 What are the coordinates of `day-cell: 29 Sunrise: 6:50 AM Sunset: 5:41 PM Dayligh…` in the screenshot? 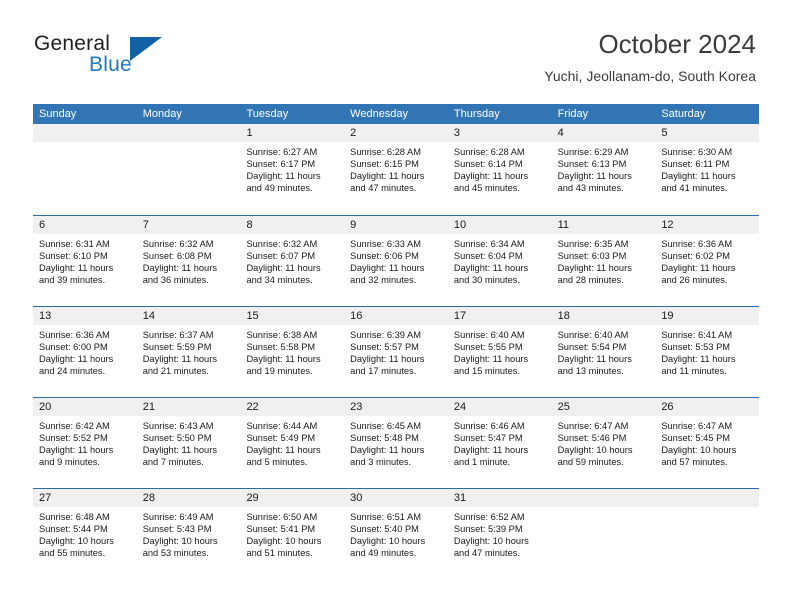 It's located at (292, 534).